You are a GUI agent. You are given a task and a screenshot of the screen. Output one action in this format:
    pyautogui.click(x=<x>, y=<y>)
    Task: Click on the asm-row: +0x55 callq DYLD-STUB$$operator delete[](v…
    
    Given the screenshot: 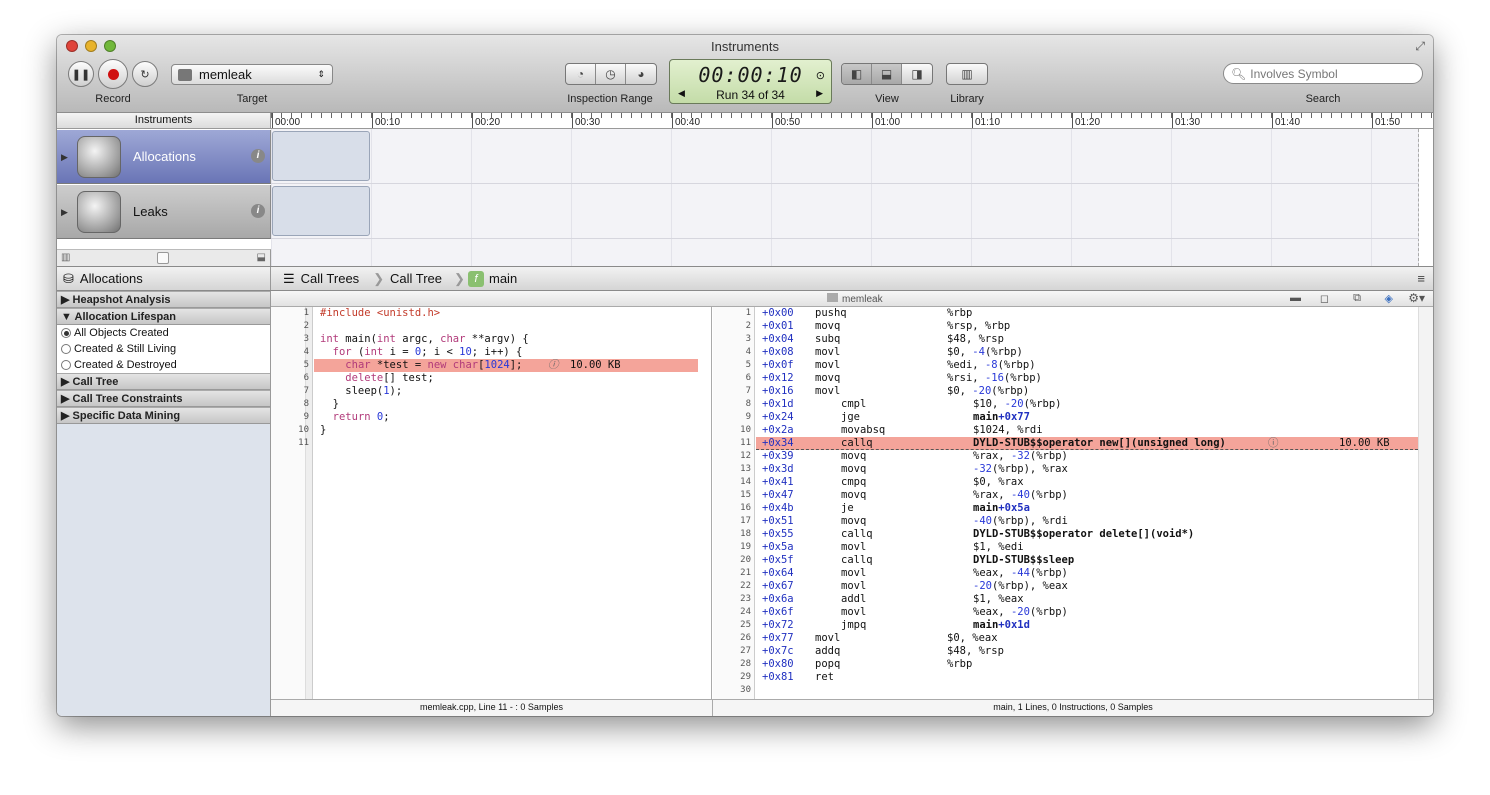 What is the action you would take?
    pyautogui.click(x=1087, y=534)
    